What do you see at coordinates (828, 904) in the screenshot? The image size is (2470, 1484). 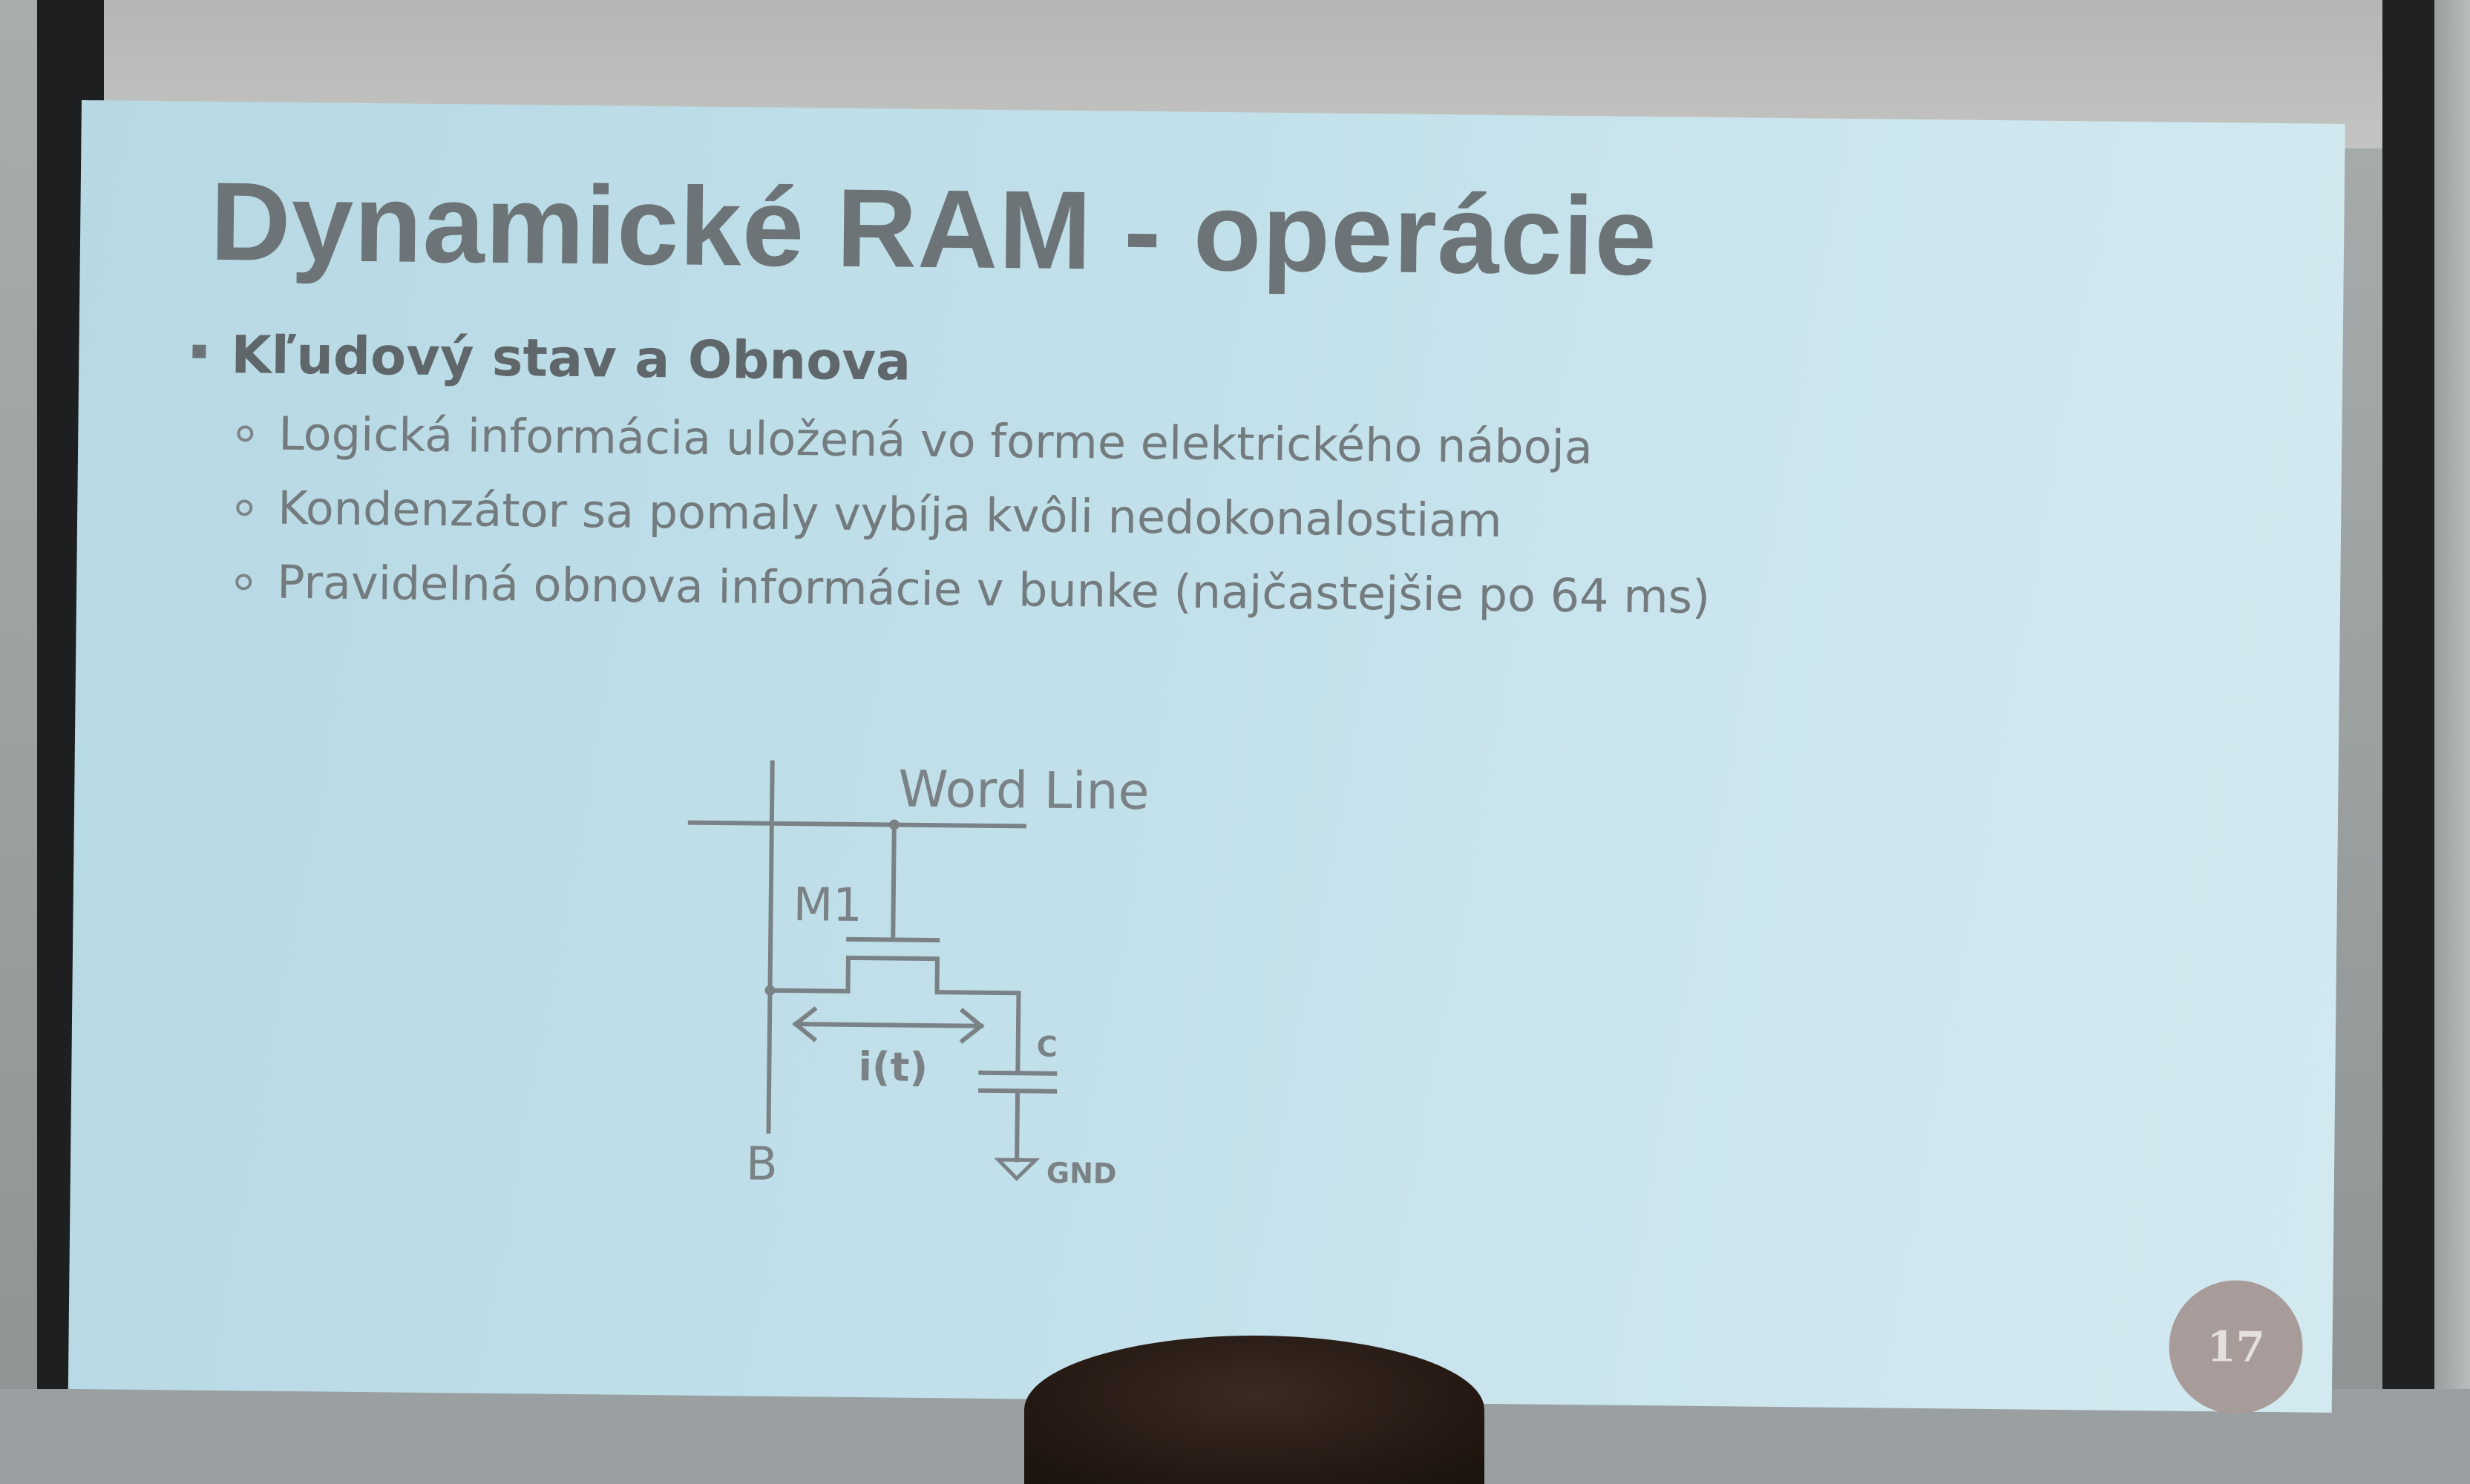 I see `transistor-label: M1` at bounding box center [828, 904].